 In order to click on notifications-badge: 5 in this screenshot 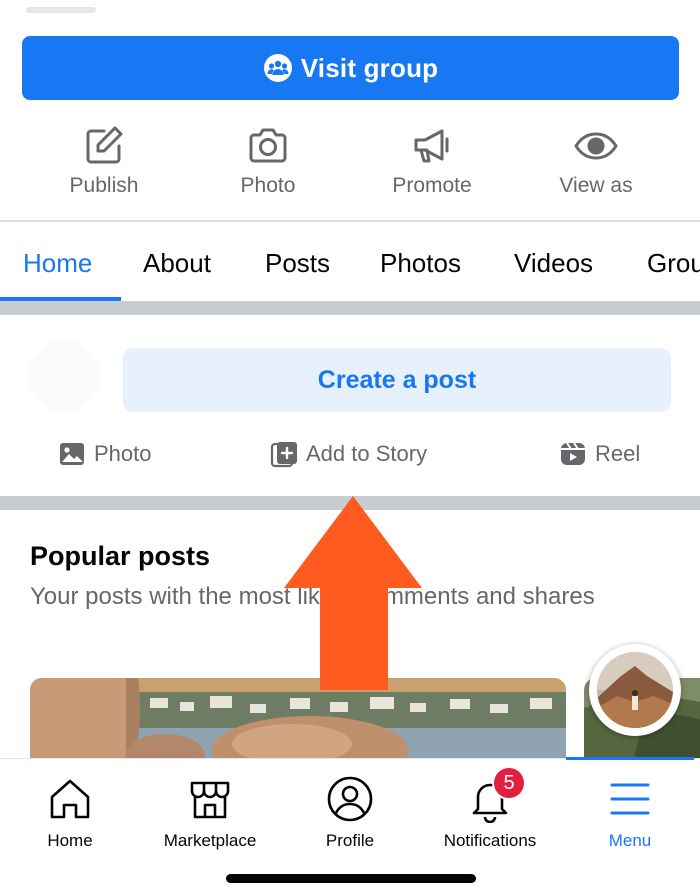, I will do `click(509, 783)`.